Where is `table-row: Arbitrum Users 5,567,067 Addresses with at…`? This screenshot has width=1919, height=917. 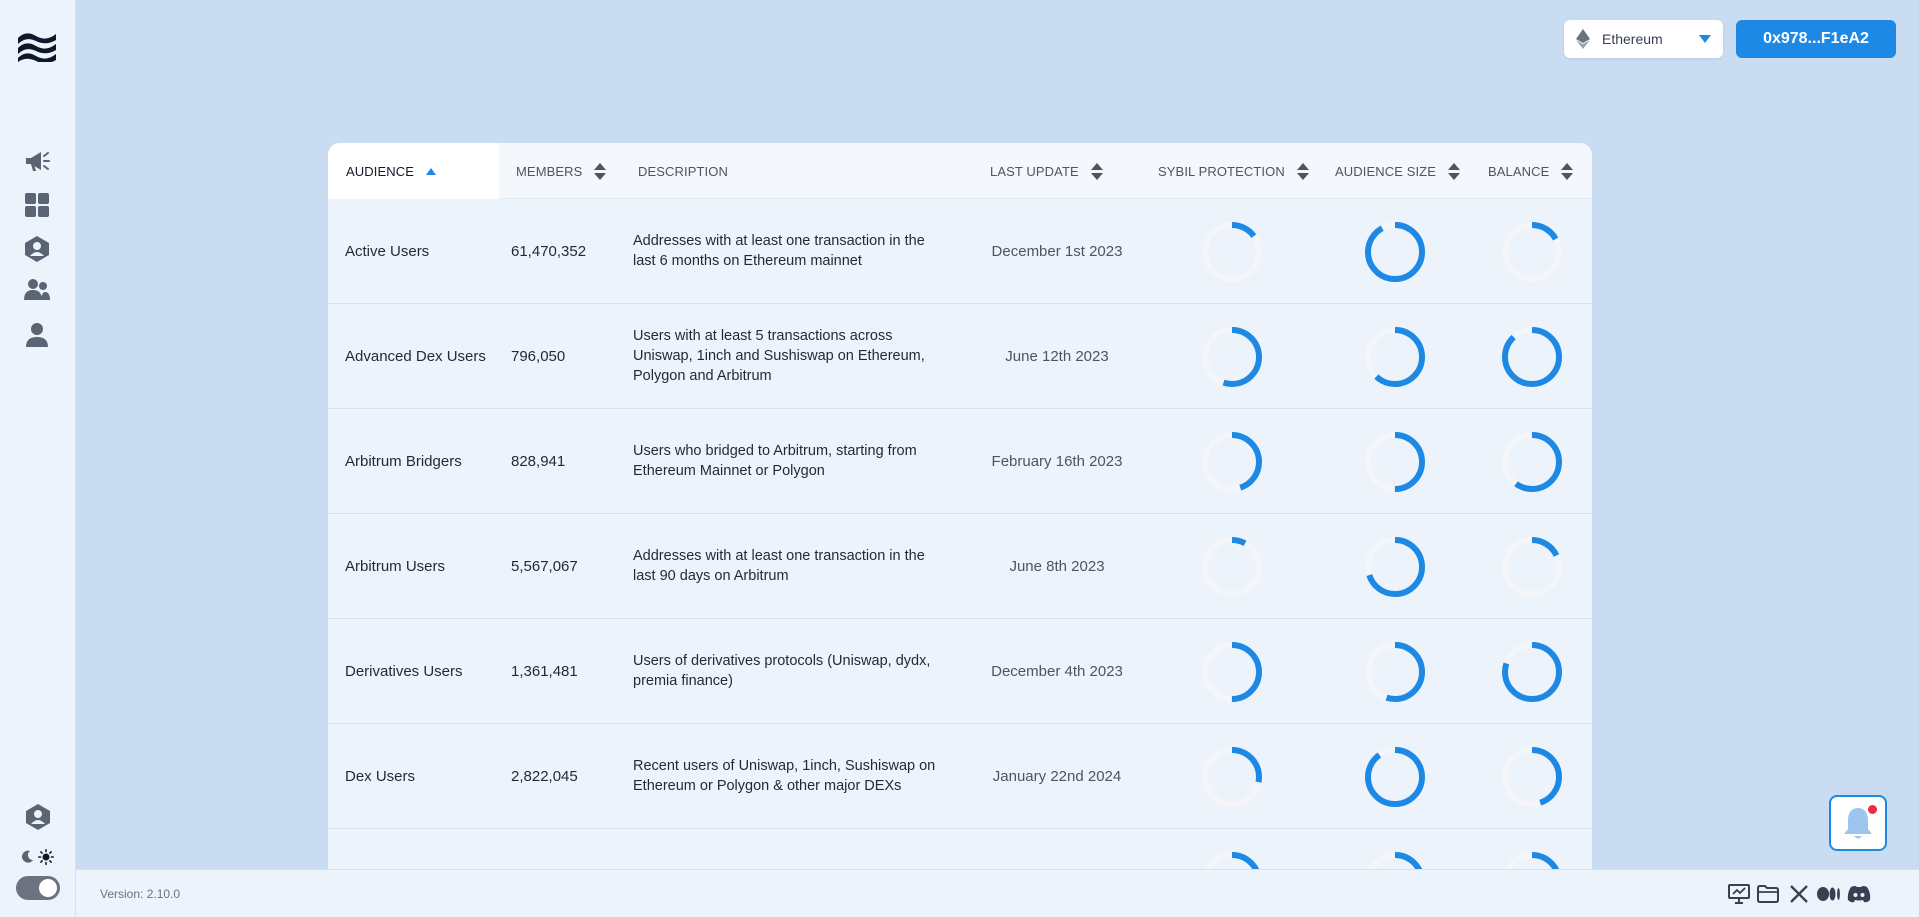 table-row: Arbitrum Users 5,567,067 Addresses with at… is located at coordinates (960, 566).